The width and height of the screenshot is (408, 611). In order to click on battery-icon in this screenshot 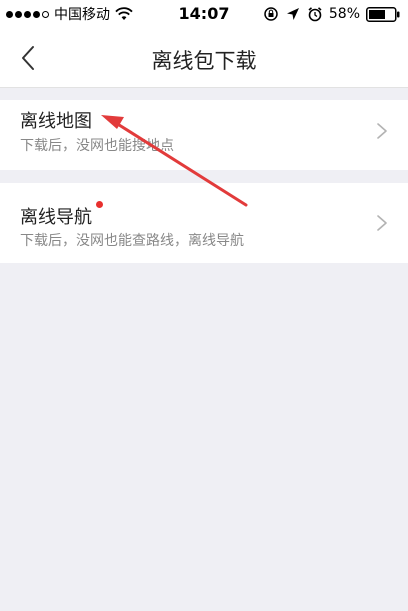, I will do `click(383, 14)`.